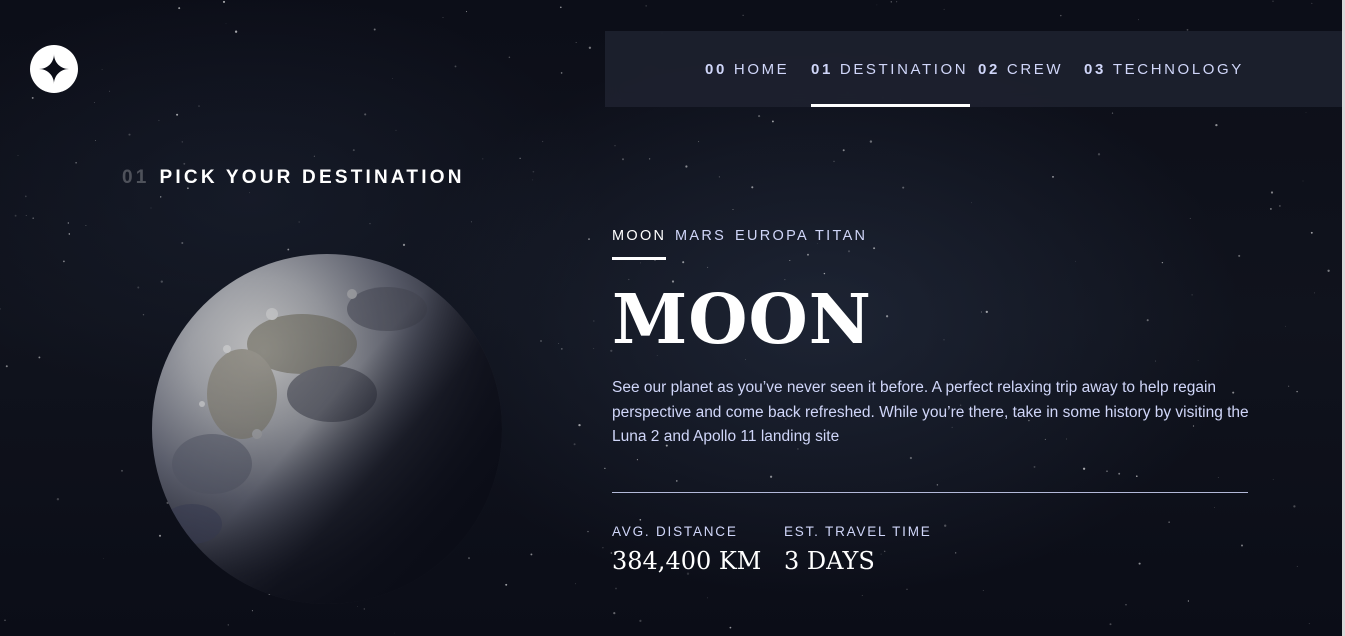 The width and height of the screenshot is (1345, 636). What do you see at coordinates (675, 531) in the screenshot?
I see `stat-distance-label: AVG. DISTANCE` at bounding box center [675, 531].